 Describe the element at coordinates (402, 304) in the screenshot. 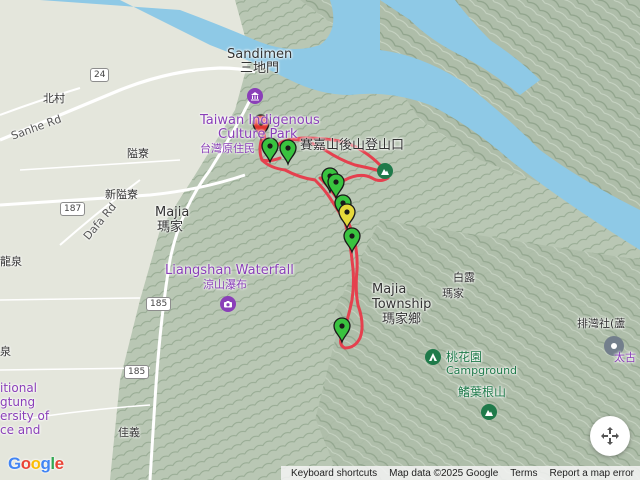

I see `label-township-en-2: Township` at that location.